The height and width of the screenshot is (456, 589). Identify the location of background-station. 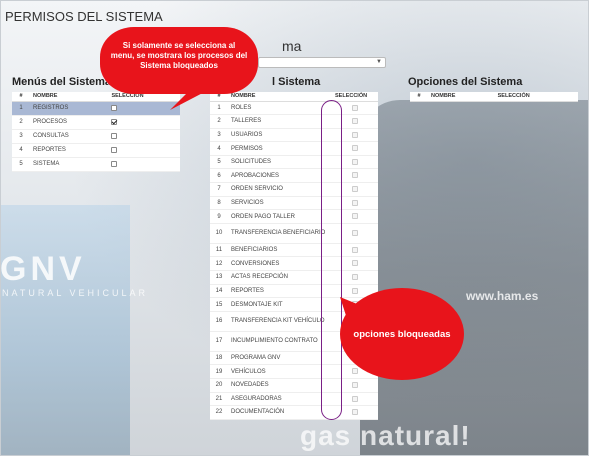
(65, 330).